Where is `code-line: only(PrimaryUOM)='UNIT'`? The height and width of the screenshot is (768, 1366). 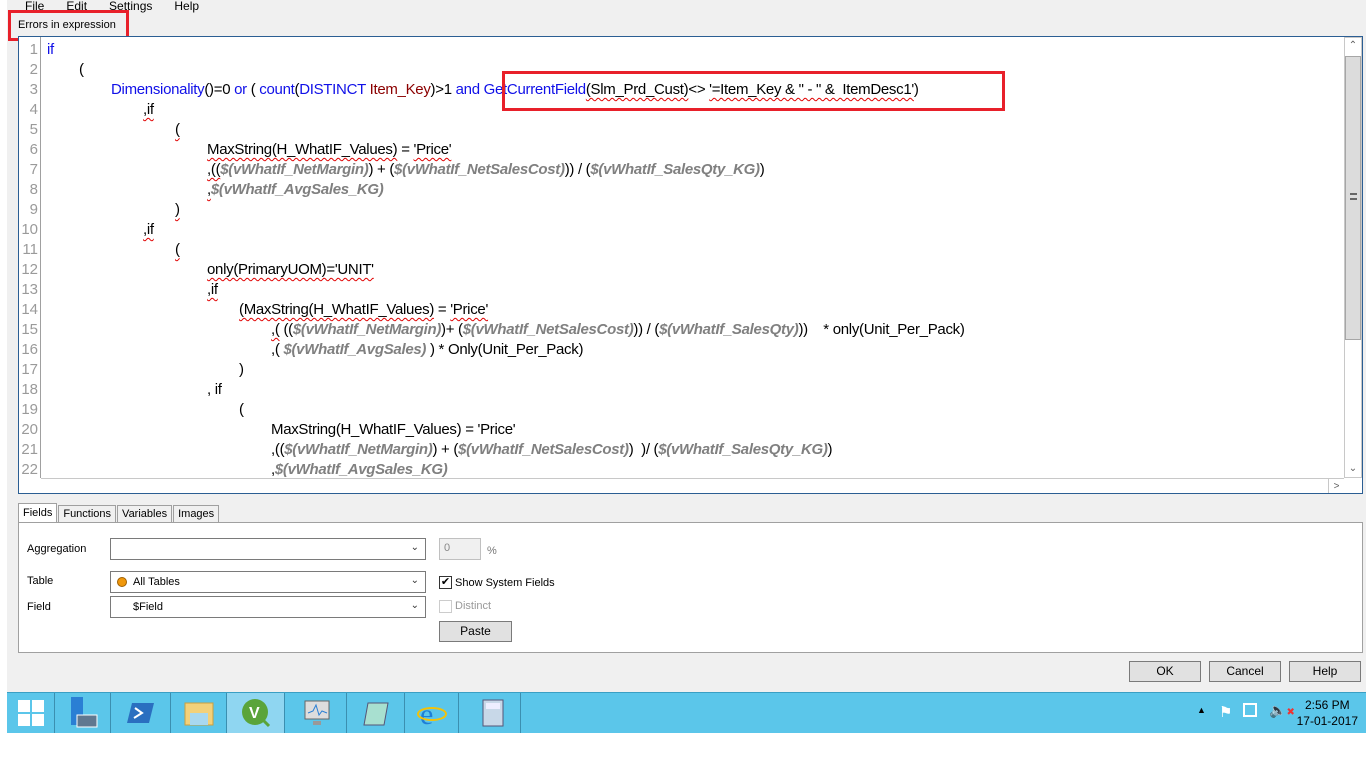 code-line: only(PrimaryUOM)='UNIT' is located at coordinates (290, 270).